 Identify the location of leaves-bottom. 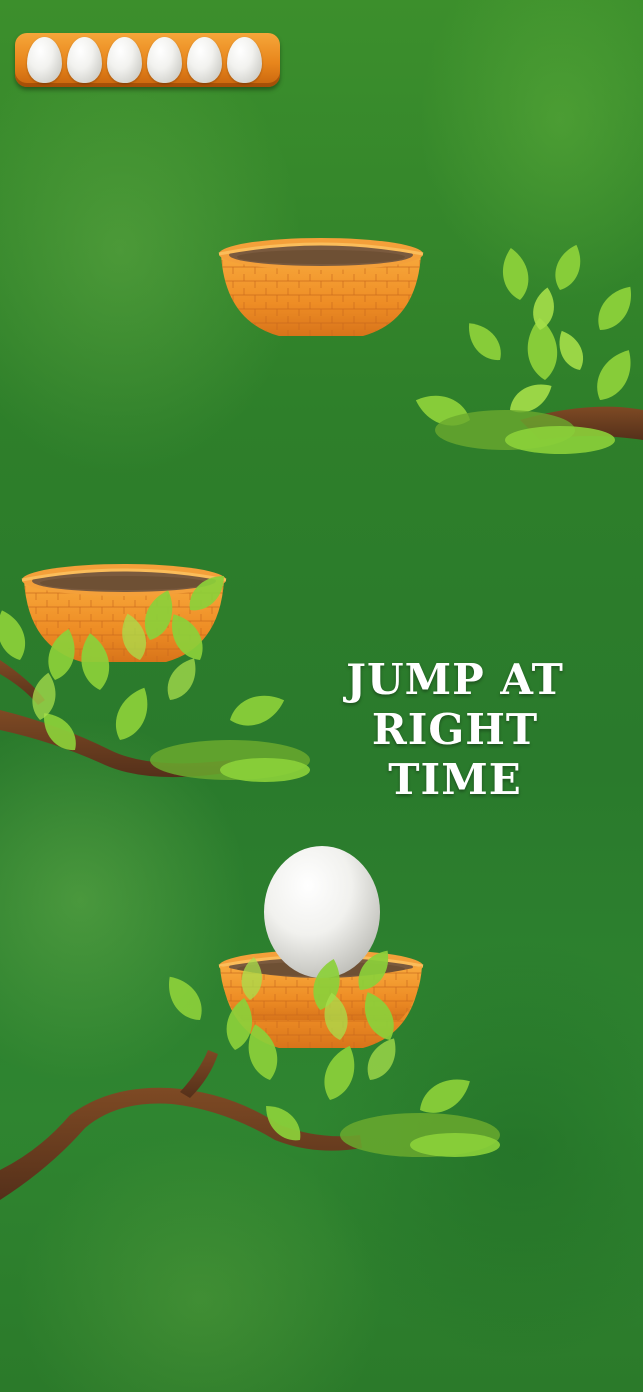
(329, 1050).